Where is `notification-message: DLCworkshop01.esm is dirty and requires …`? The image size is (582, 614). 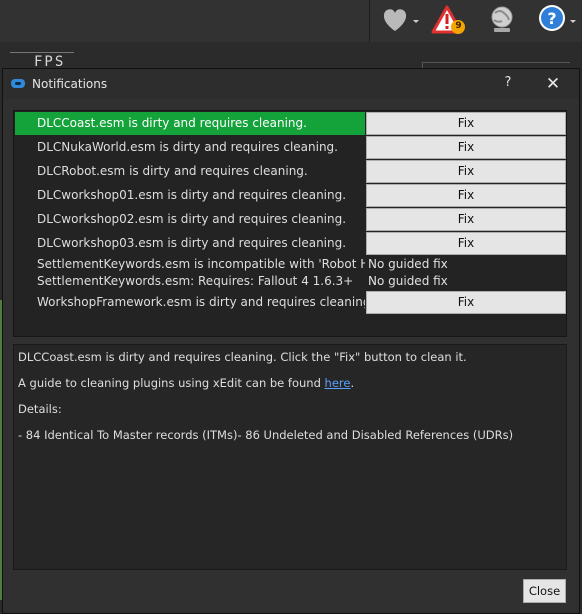
notification-message: DLCworkshop01.esm is dirty and requires … is located at coordinates (192, 195).